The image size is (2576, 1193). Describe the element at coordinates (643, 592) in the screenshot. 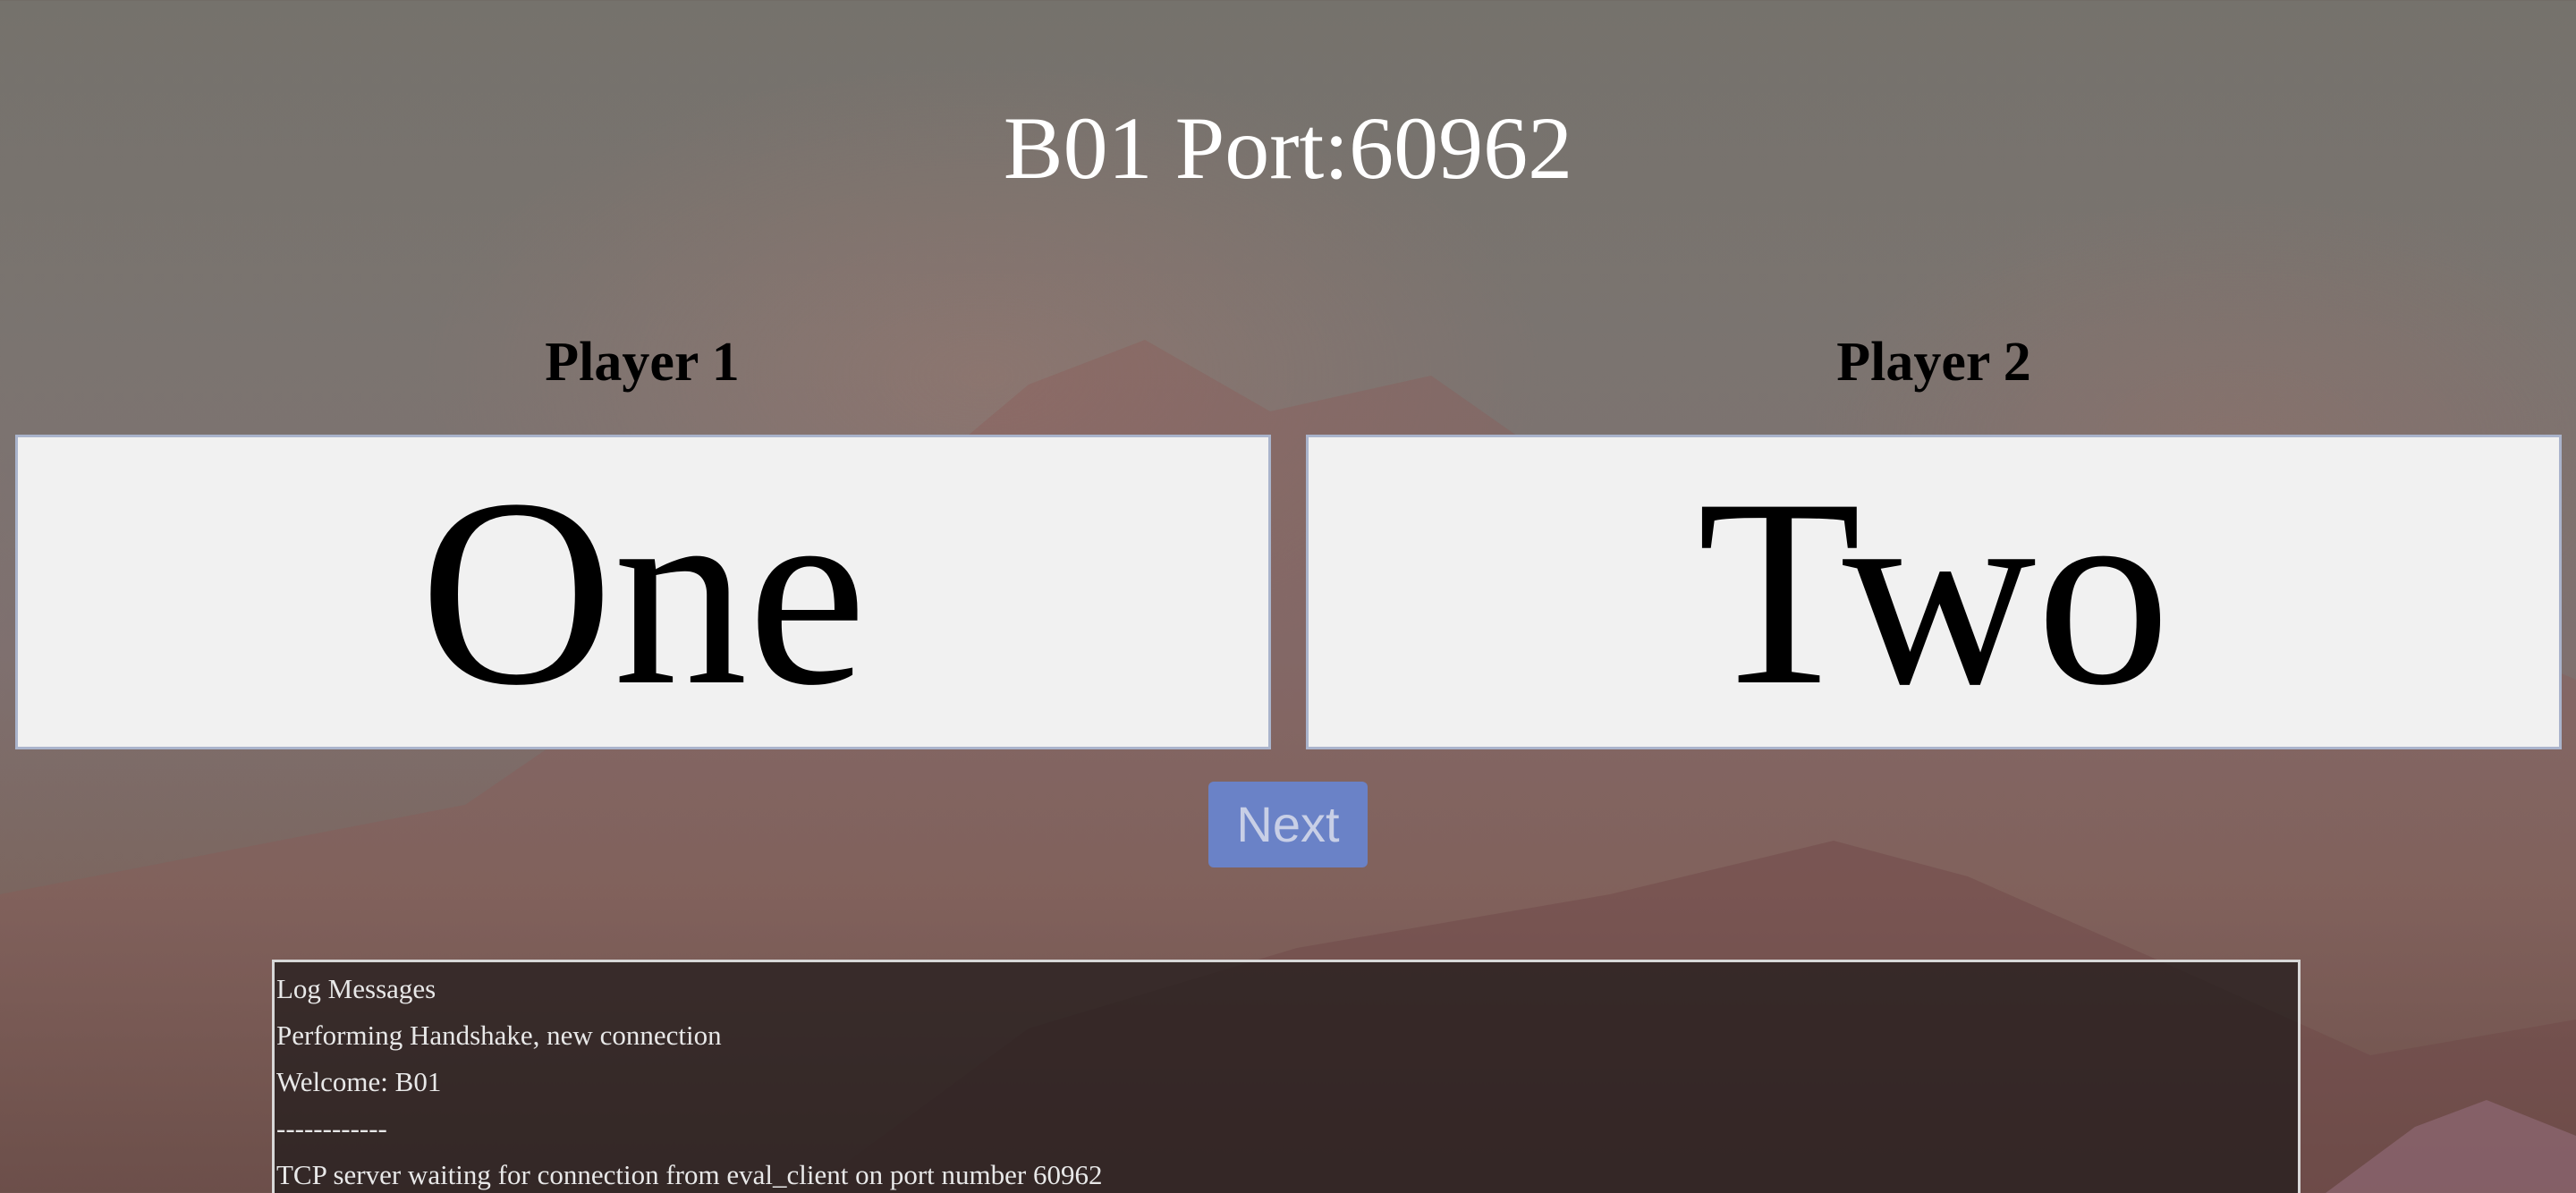

I see `player-1-display: One` at that location.